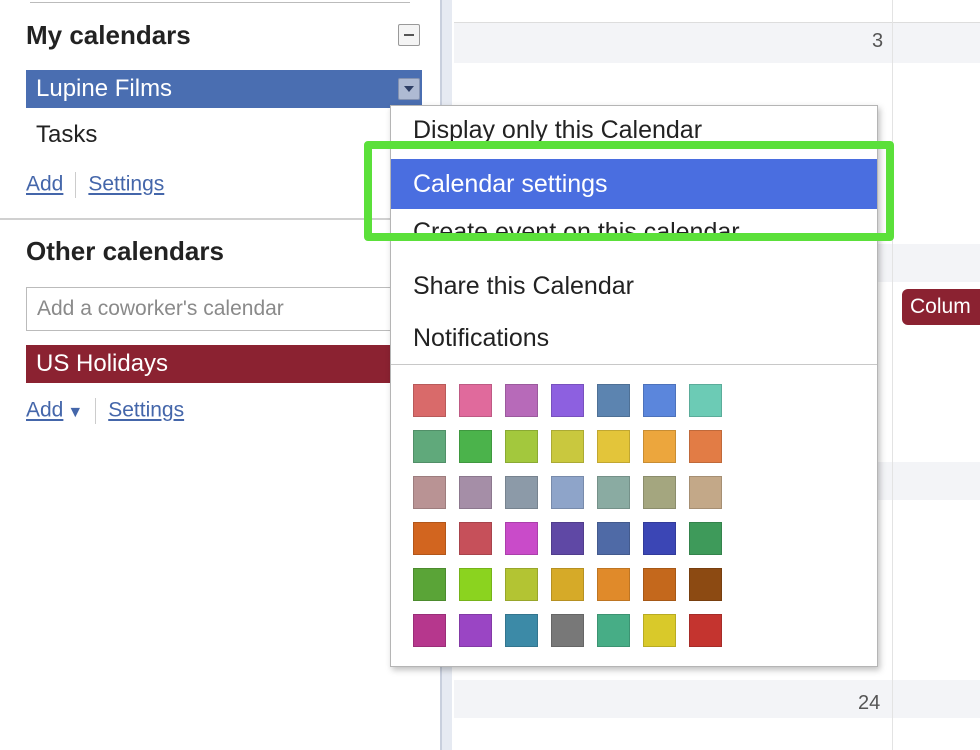 Image resolution: width=980 pixels, height=750 pixels. I want to click on menu-item-calendar-settings: Calendar settings, so click(634, 184).